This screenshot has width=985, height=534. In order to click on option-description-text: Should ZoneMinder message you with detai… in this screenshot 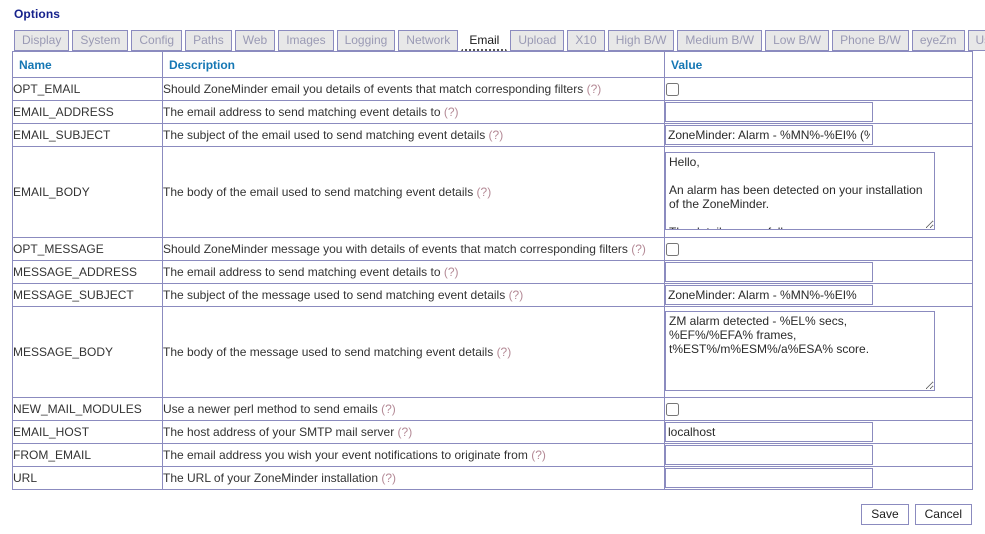, I will do `click(395, 249)`.